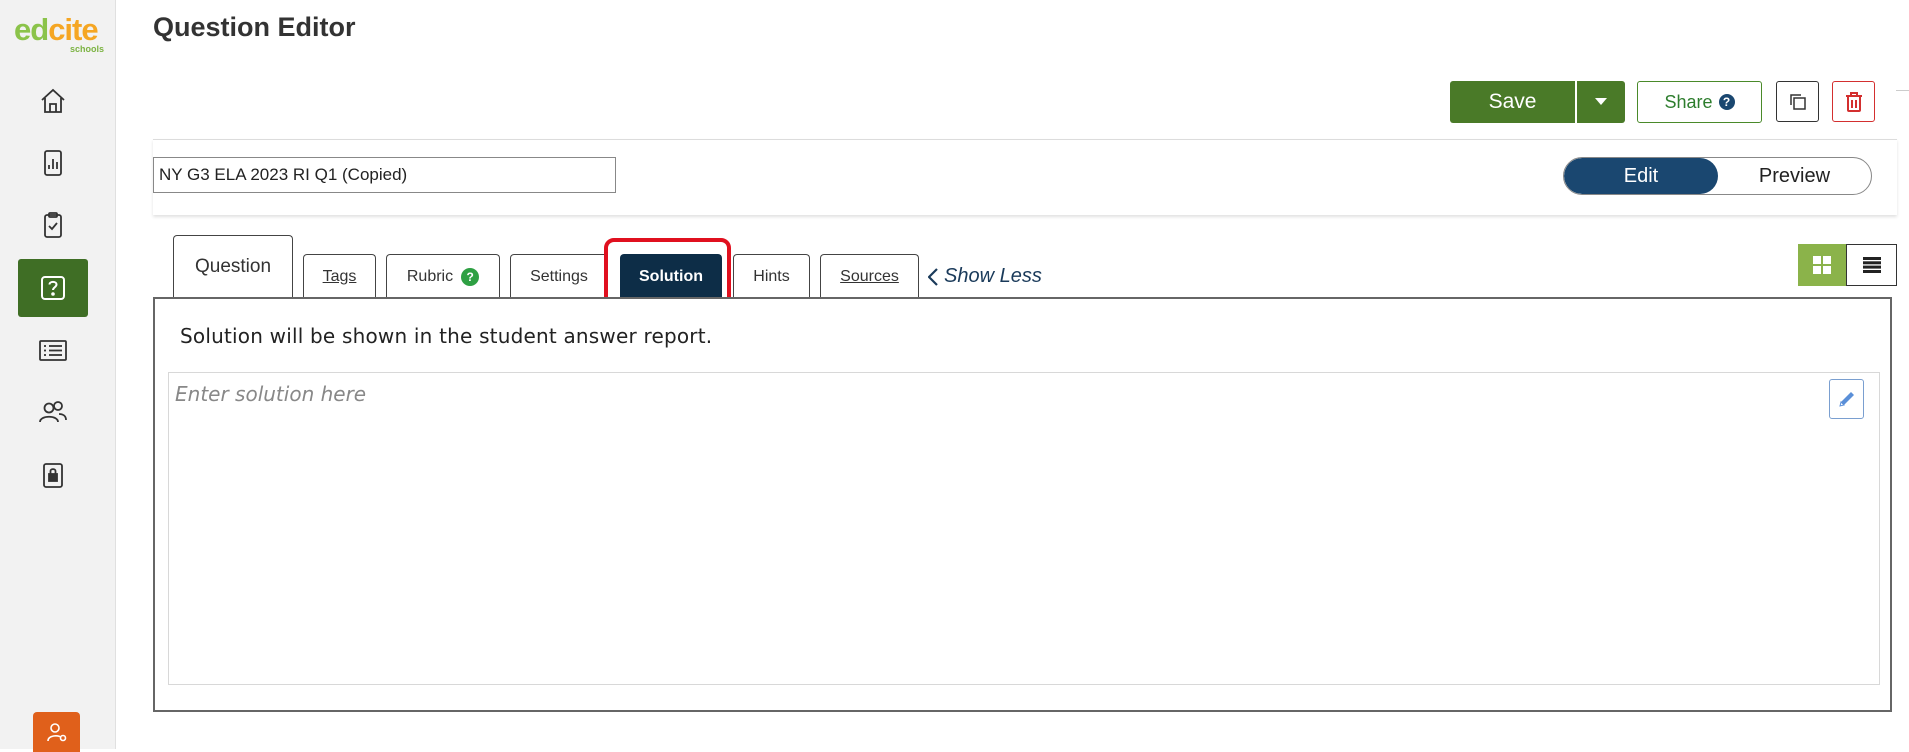 The image size is (1909, 752). Describe the element at coordinates (1726, 102) in the screenshot. I see `share-help-icon: ?` at that location.